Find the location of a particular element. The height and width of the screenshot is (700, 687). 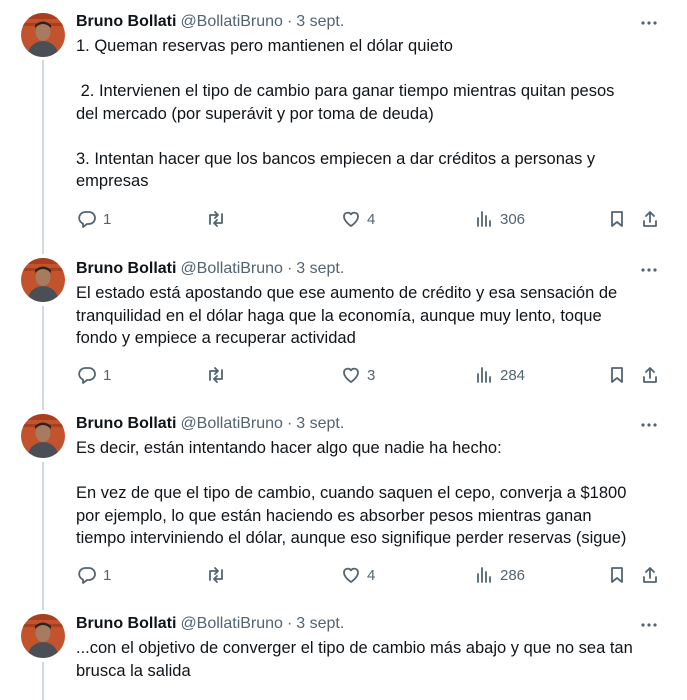

views-button: 284 is located at coordinates (499, 375).